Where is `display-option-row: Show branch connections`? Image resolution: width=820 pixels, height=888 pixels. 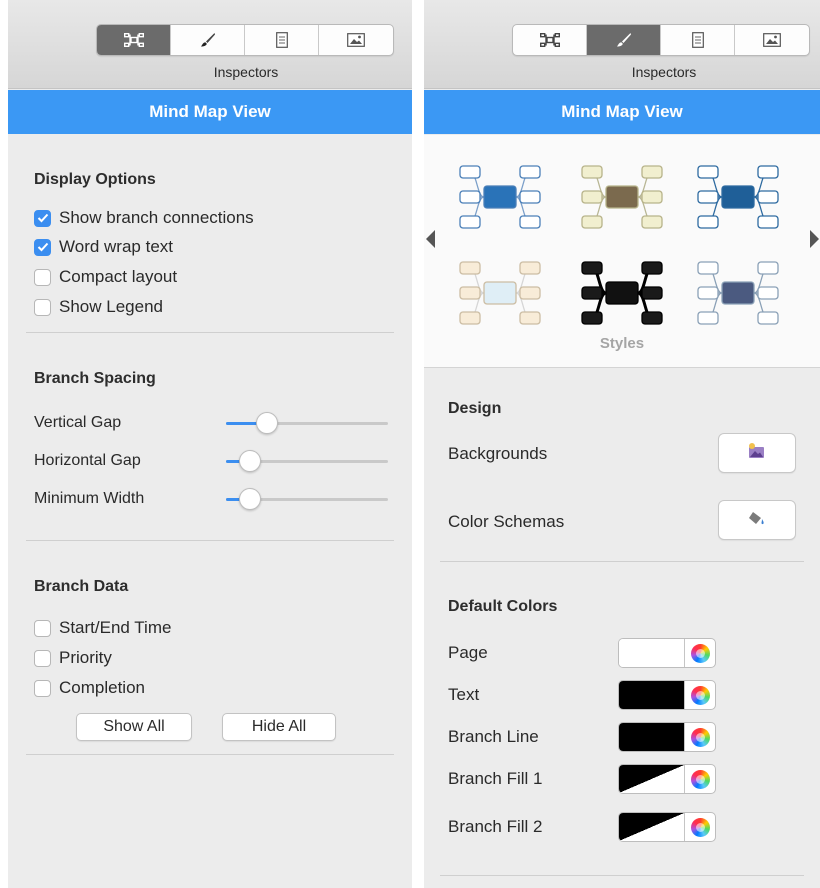
display-option-row: Show branch connections is located at coordinates (144, 218).